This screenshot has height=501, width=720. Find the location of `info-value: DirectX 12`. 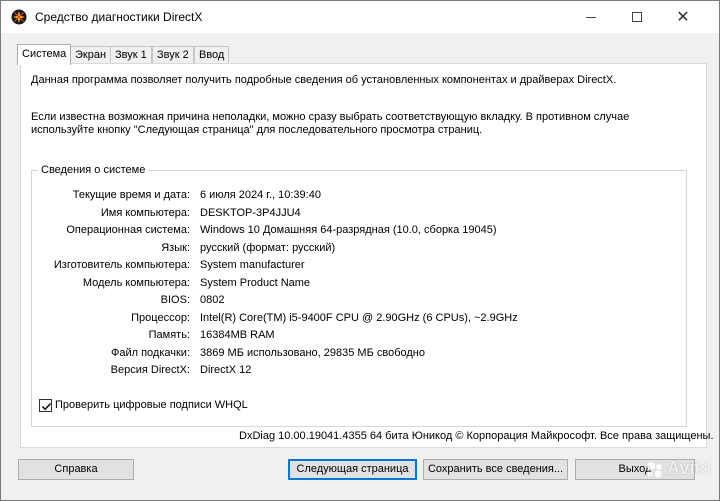

info-value: DirectX 12 is located at coordinates (226, 370).